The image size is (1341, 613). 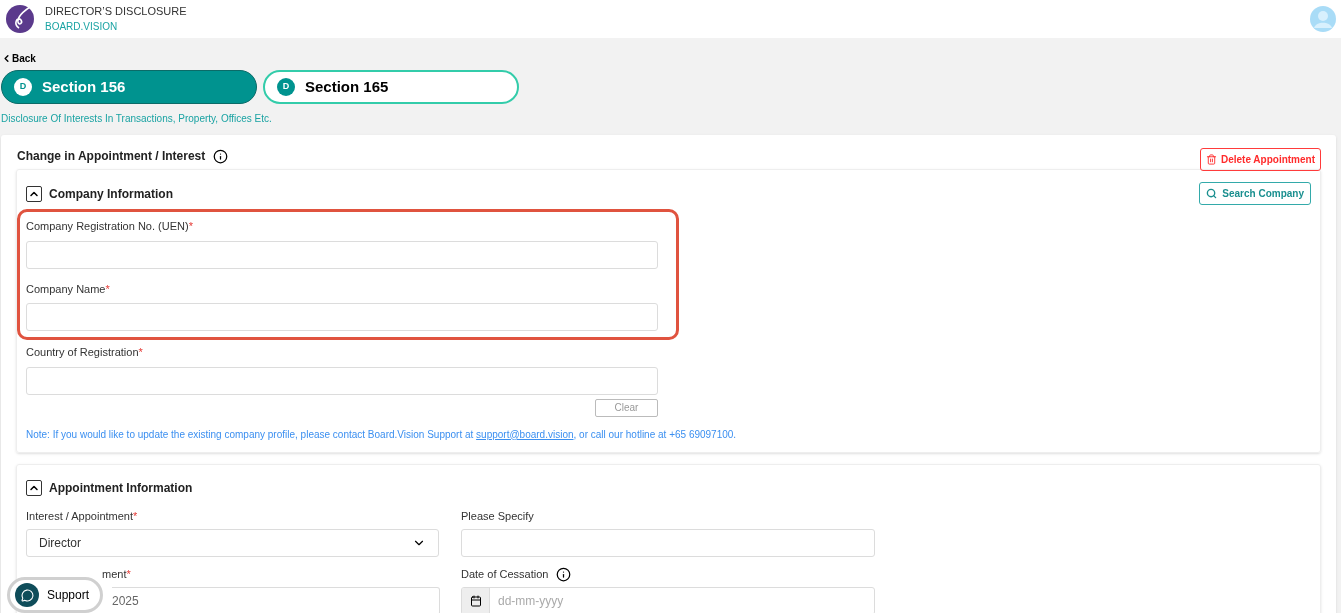 I want to click on app-subtitle: BOARD.VISION, so click(x=82, y=27).